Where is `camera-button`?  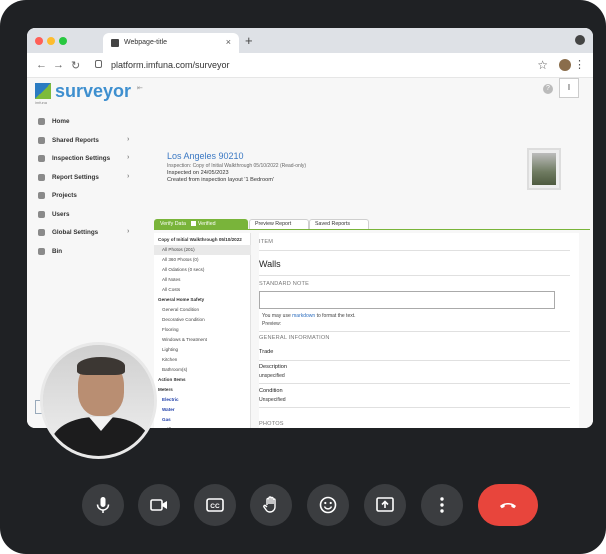 camera-button is located at coordinates (159, 505).